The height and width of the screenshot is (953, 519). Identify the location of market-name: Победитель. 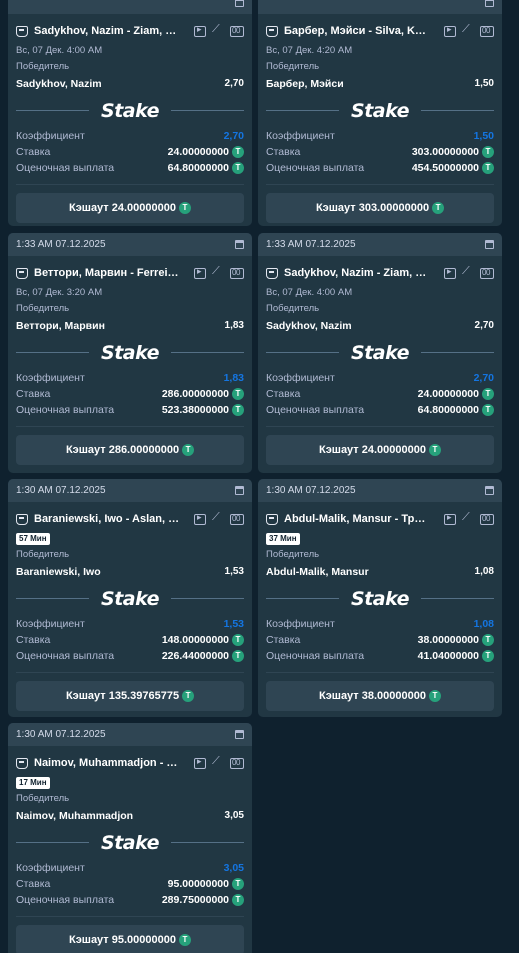
(293, 308).